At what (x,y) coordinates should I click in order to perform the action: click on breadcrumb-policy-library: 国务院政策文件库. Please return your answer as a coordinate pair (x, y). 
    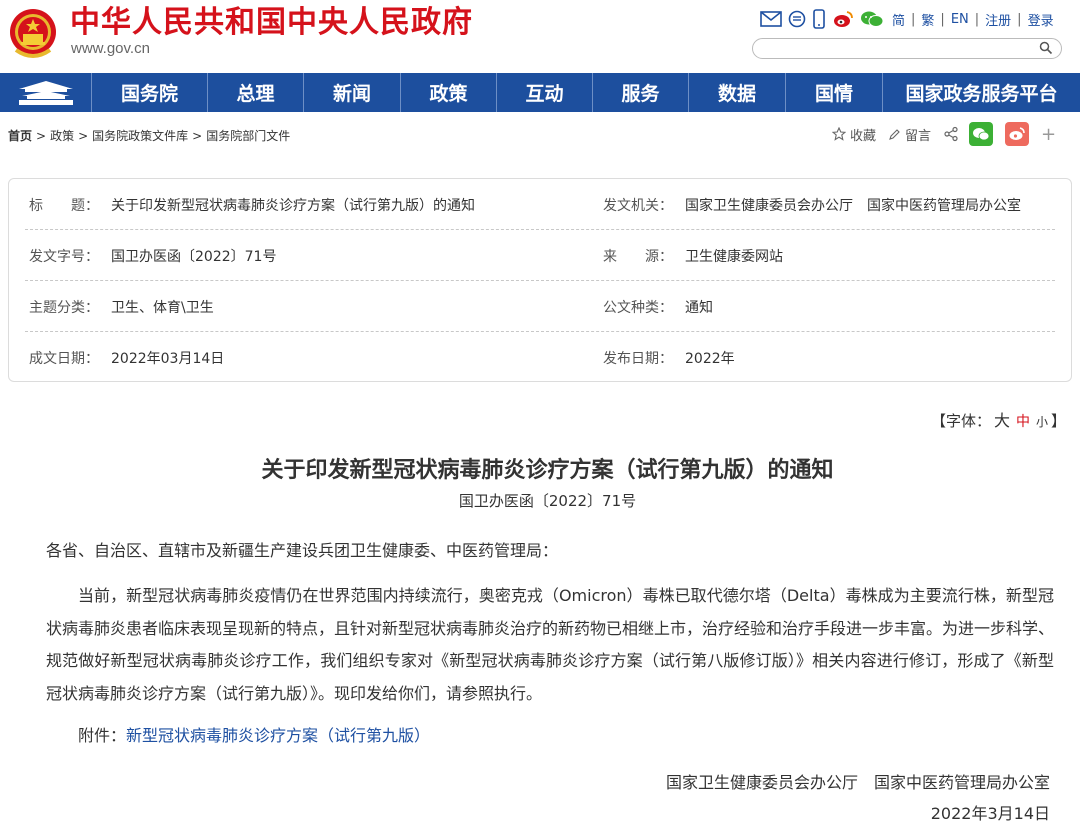
    Looking at the image, I should click on (140, 136).